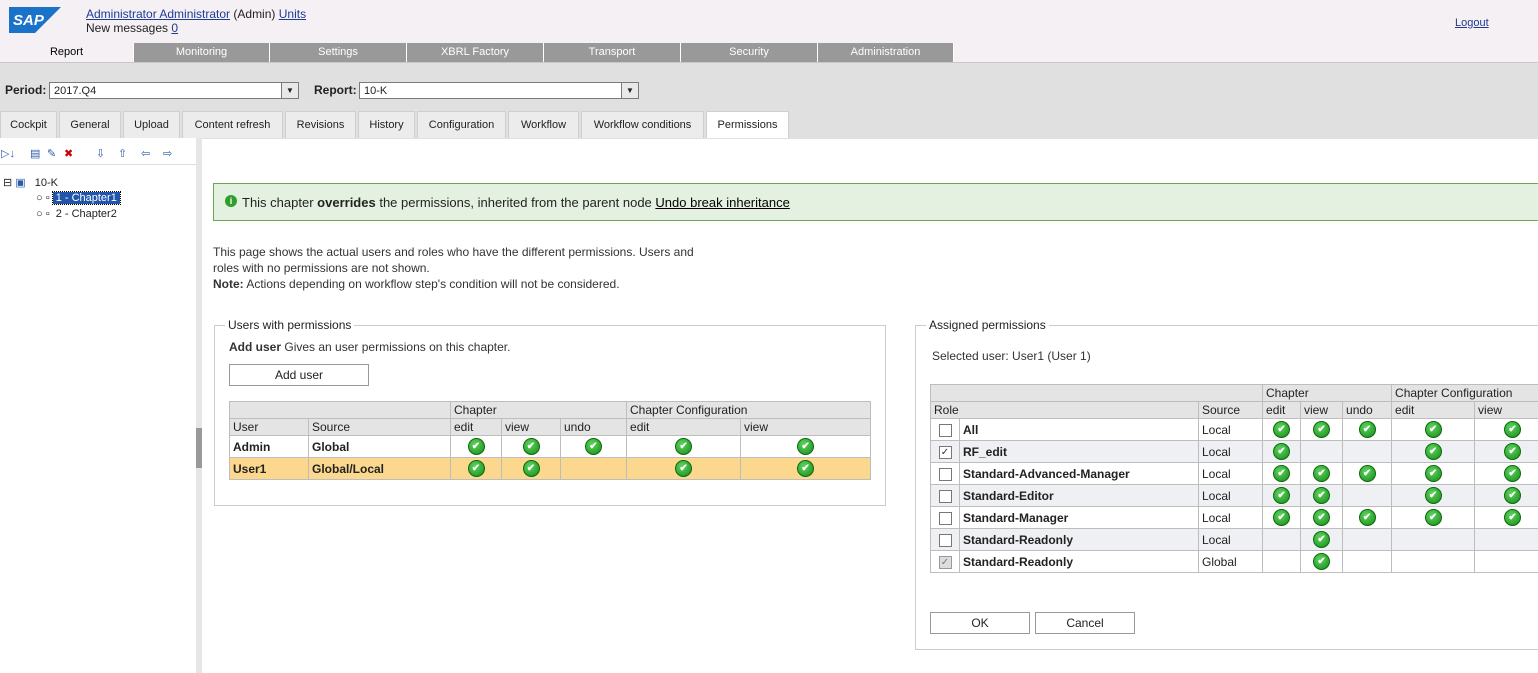 Image resolution: width=1538 pixels, height=673 pixels. Describe the element at coordinates (35, 20) in the screenshot. I see `sap-logo: SAP` at that location.